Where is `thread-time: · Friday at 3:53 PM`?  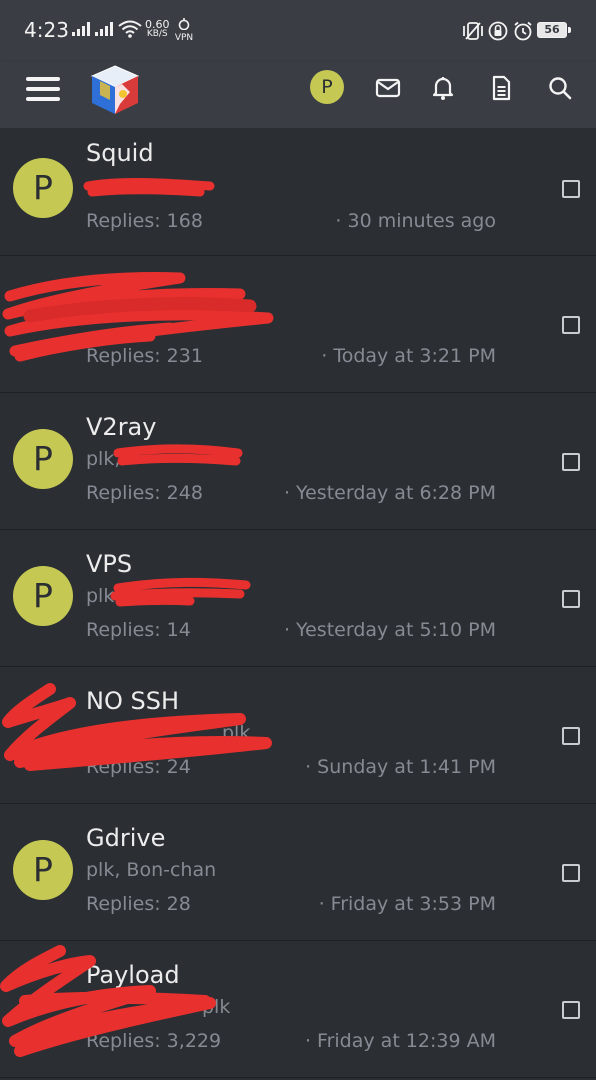 thread-time: · Friday at 3:53 PM is located at coordinates (407, 904).